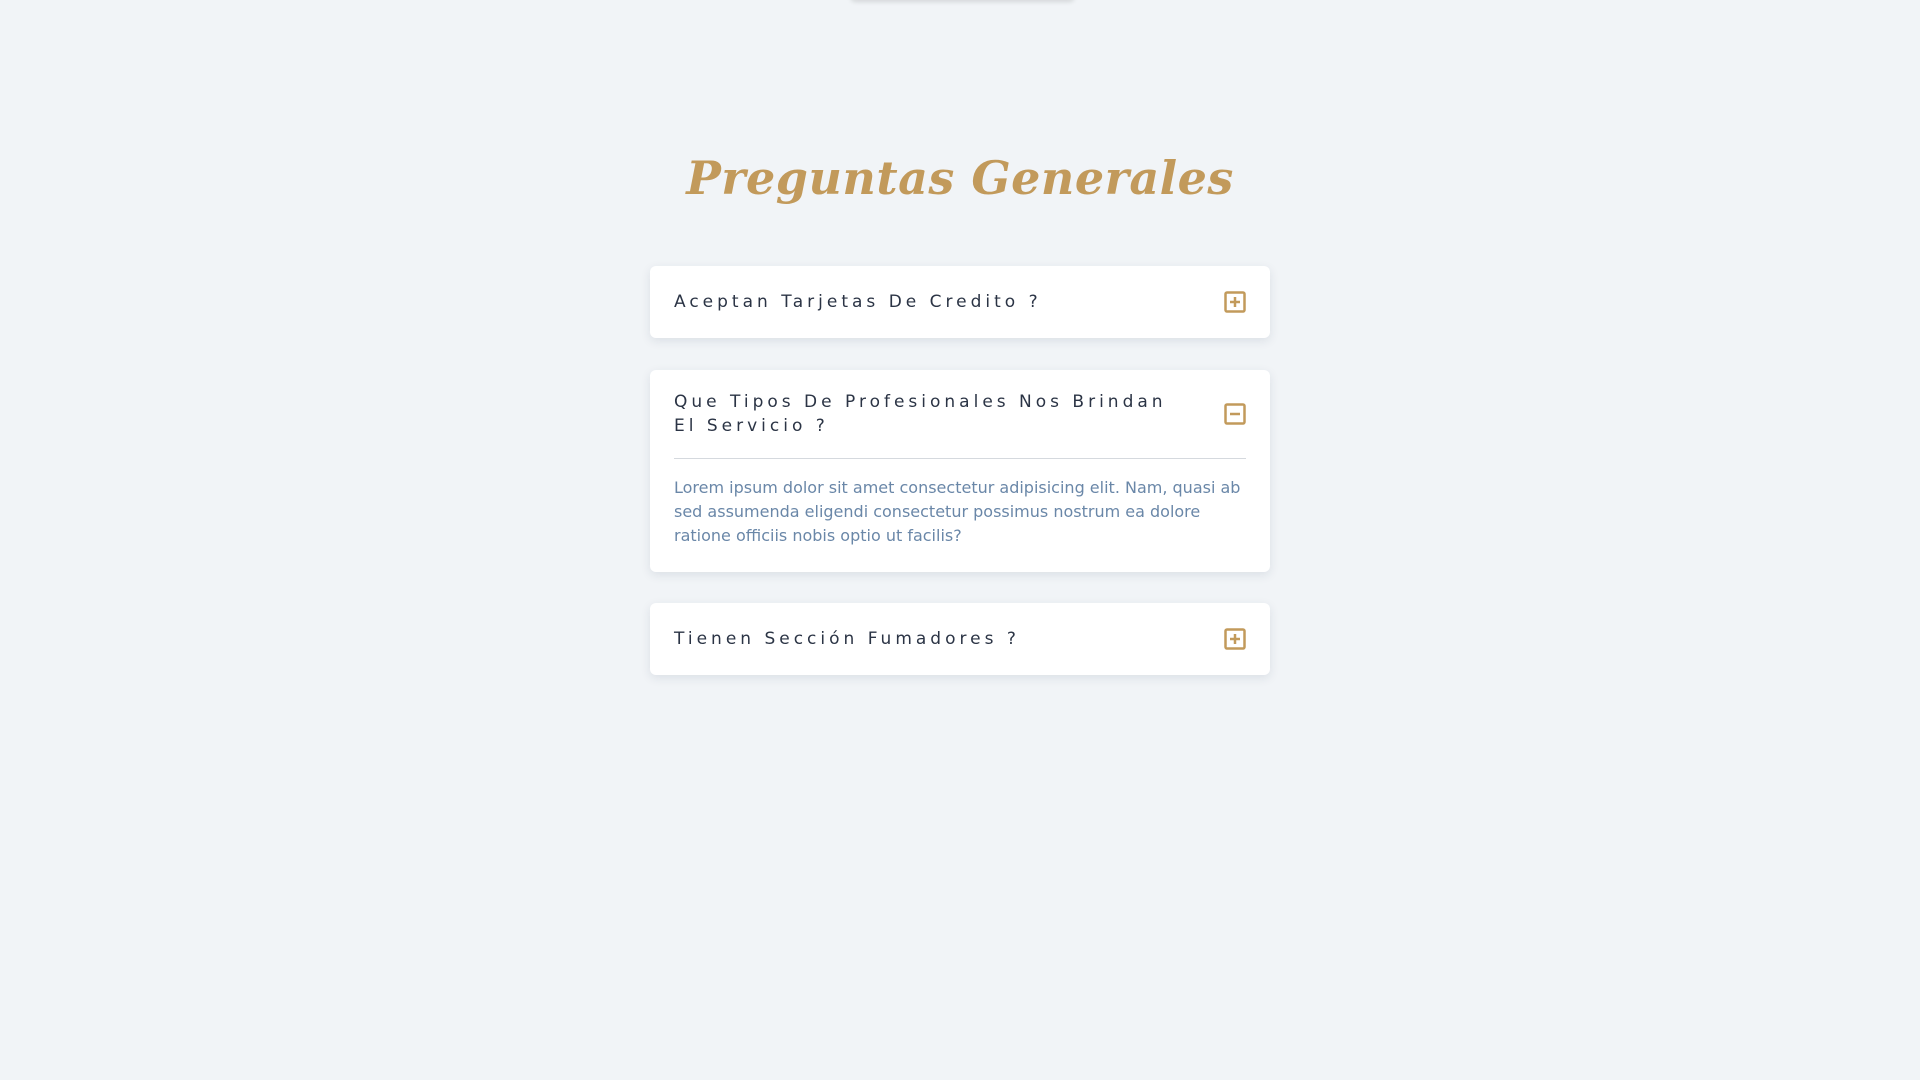 The image size is (1920, 1080). Describe the element at coordinates (1235, 414) in the screenshot. I see `minus-square-icon` at that location.